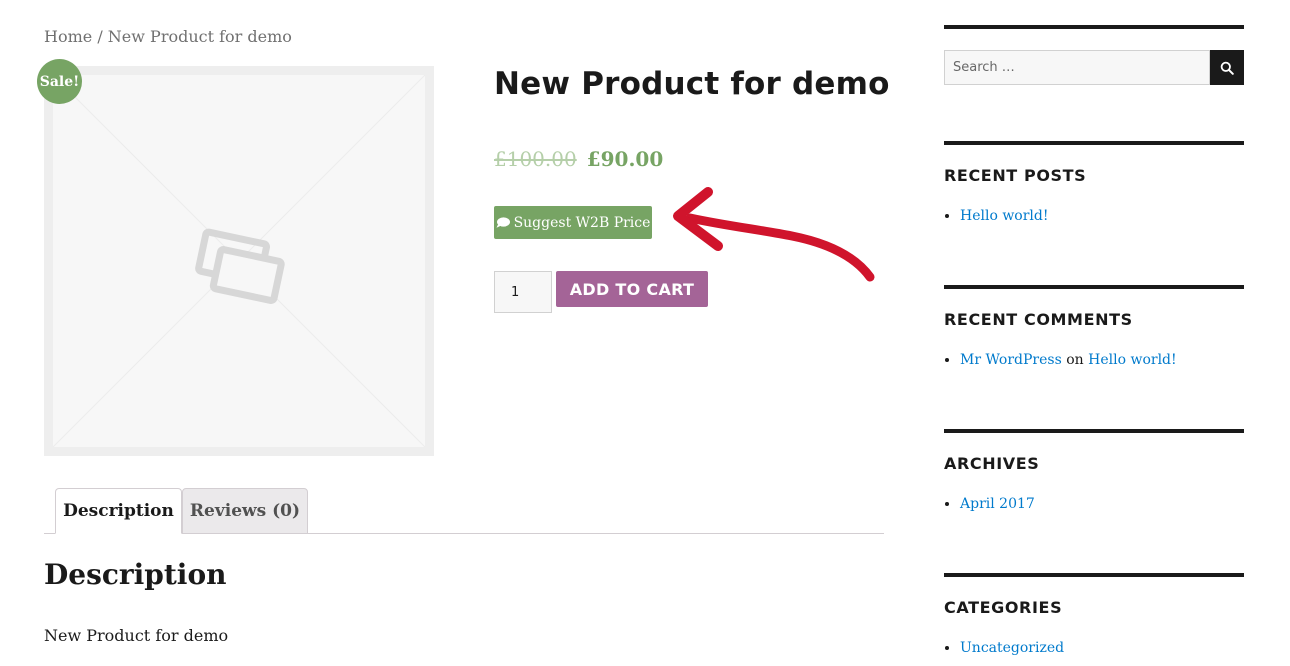  Describe the element at coordinates (245, 511) in the screenshot. I see `tab-reviews: Reviews (0)` at that location.